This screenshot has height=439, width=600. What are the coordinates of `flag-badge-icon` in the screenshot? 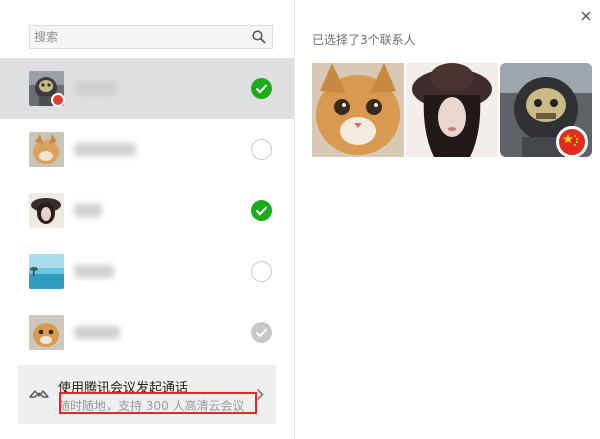 It's located at (58, 100).